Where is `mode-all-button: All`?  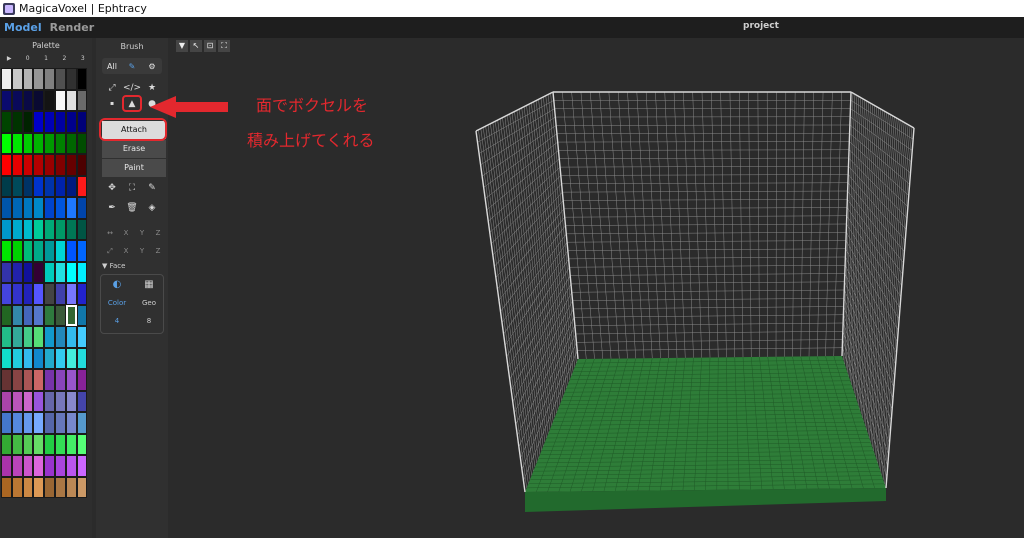 mode-all-button: All is located at coordinates (112, 66).